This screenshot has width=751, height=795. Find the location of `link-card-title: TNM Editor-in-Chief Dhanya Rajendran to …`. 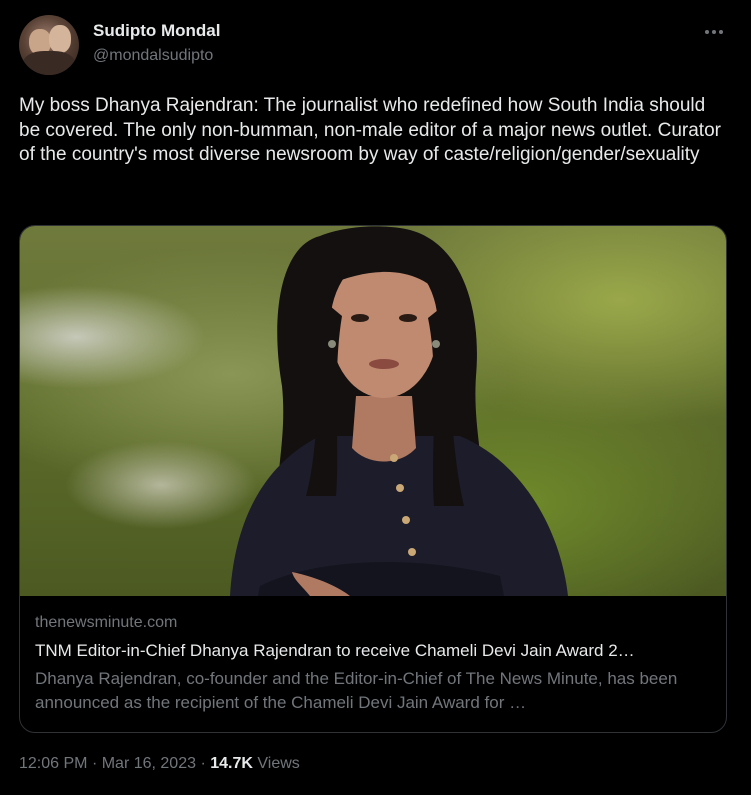

link-card-title: TNM Editor-in-Chief Dhanya Rajendran to … is located at coordinates (375, 651).